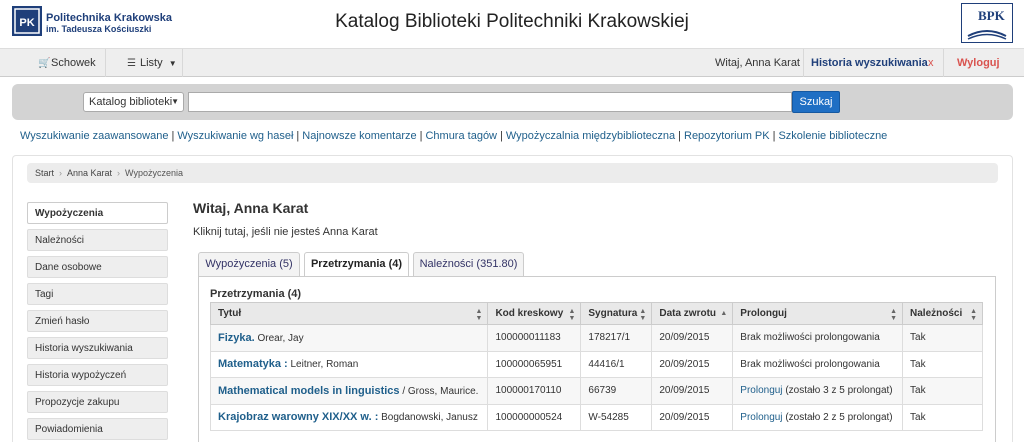 The width and height of the screenshot is (1024, 442). I want to click on cell-renew: Prolonguj (zostało 3 z 5 prolongat), so click(818, 391).